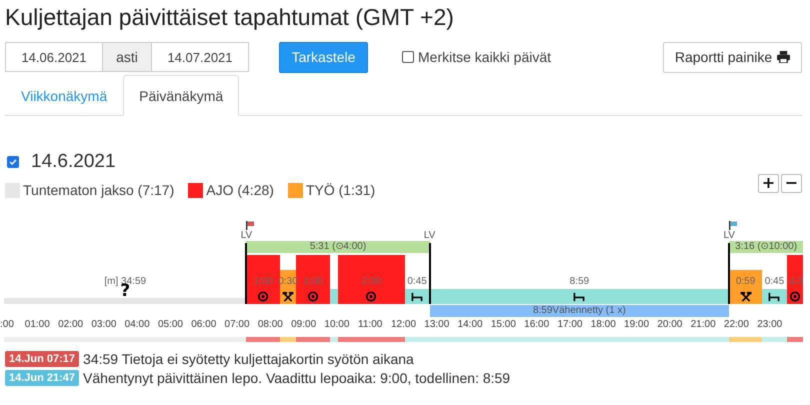 The height and width of the screenshot is (405, 810). What do you see at coordinates (669, 324) in the screenshot?
I see `hour-label: 20:00` at bounding box center [669, 324].